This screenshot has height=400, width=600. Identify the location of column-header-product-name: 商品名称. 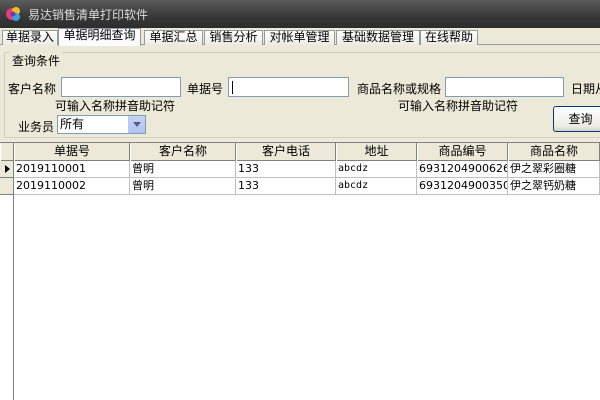
(554, 152).